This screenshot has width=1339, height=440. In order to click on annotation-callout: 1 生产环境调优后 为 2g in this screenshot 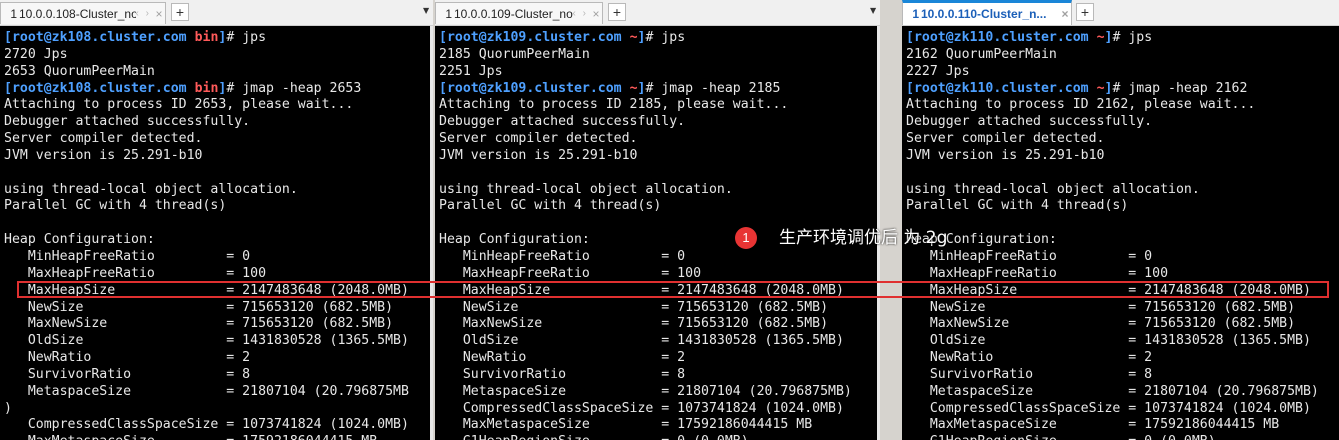, I will do `click(841, 238)`.